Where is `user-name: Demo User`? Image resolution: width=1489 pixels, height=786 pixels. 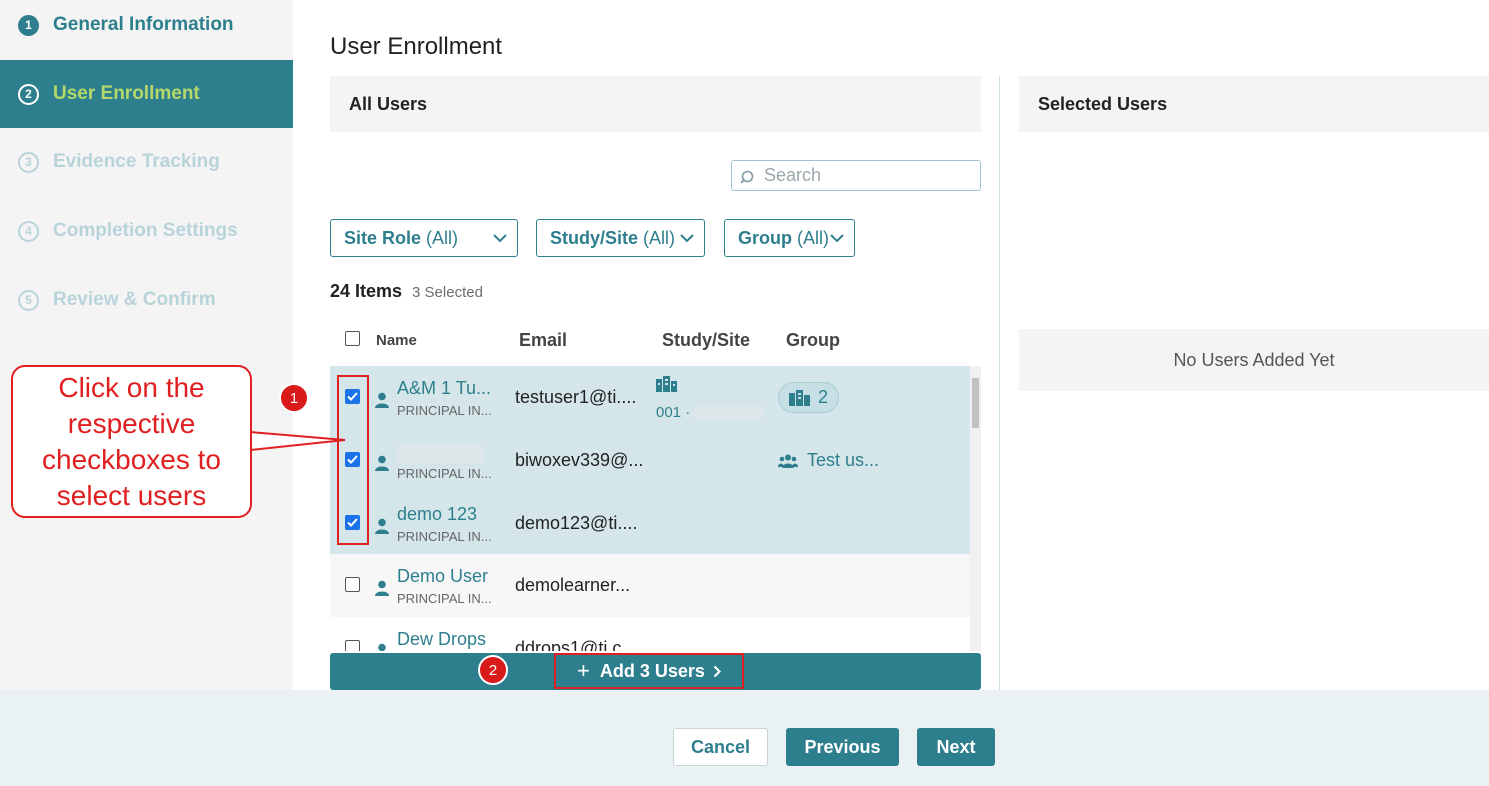 user-name: Demo User is located at coordinates (442, 576).